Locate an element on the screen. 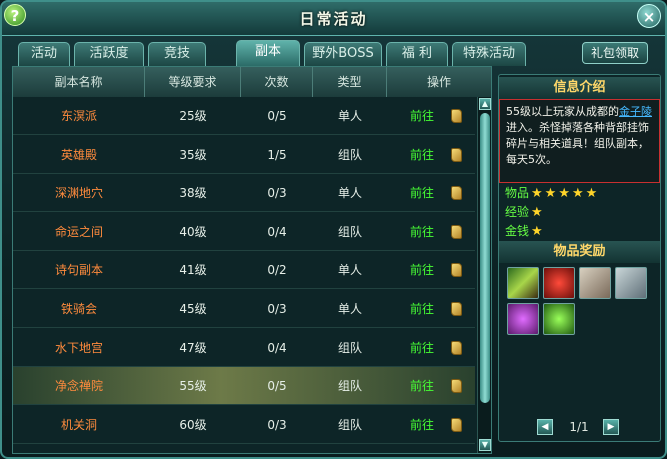 Image resolution: width=667 pixels, height=459 pixels. column-header: 等级要求 is located at coordinates (193, 82).